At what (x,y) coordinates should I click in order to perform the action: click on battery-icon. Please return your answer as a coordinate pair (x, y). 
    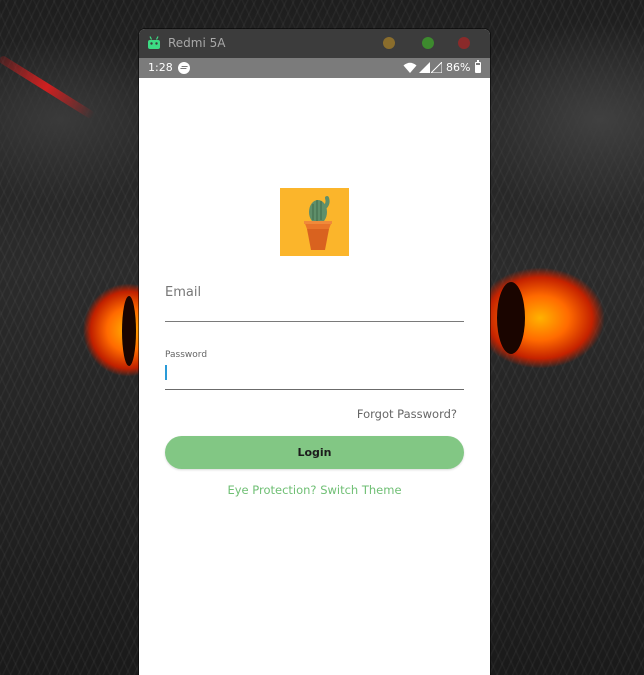
    Looking at the image, I should click on (478, 66).